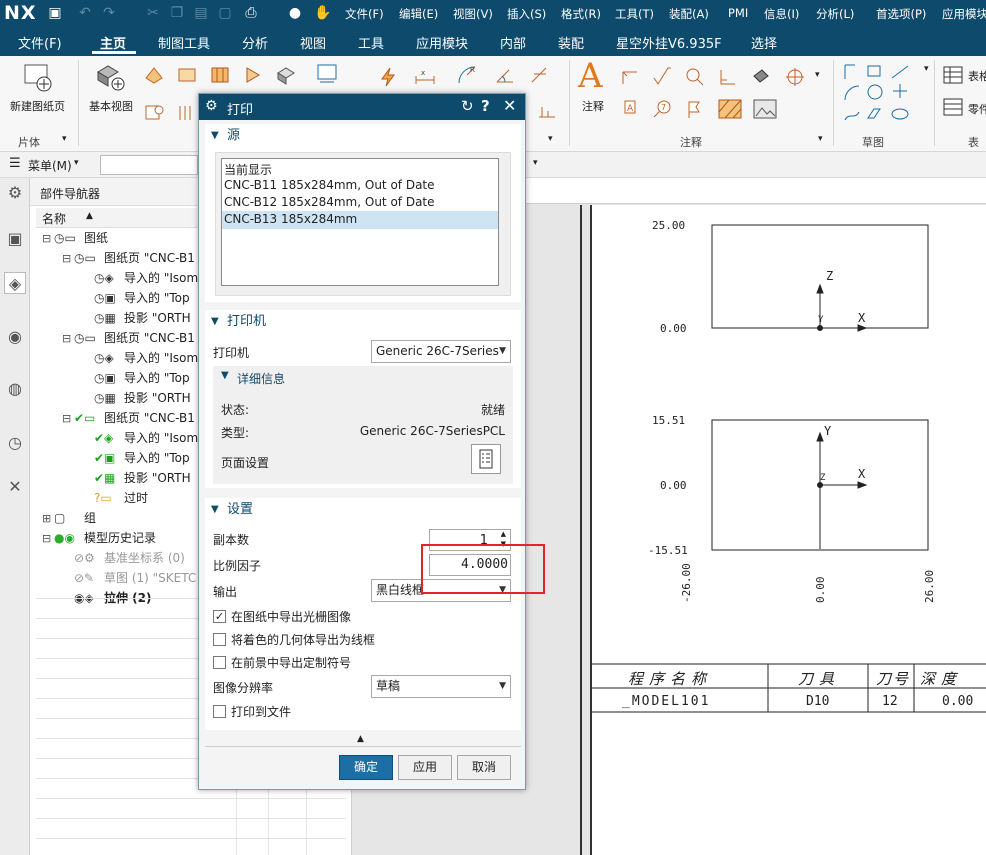 Image resolution: width=986 pixels, height=855 pixels. I want to click on tree-row: ⊟ ◷▭ 图纸页 "CNC-B1, so click(128, 258).